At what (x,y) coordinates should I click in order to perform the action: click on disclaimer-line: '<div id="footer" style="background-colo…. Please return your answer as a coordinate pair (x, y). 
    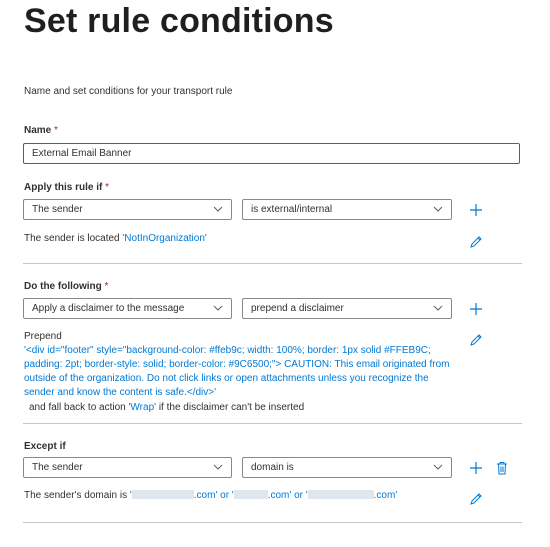
    Looking at the image, I should click on (227, 350).